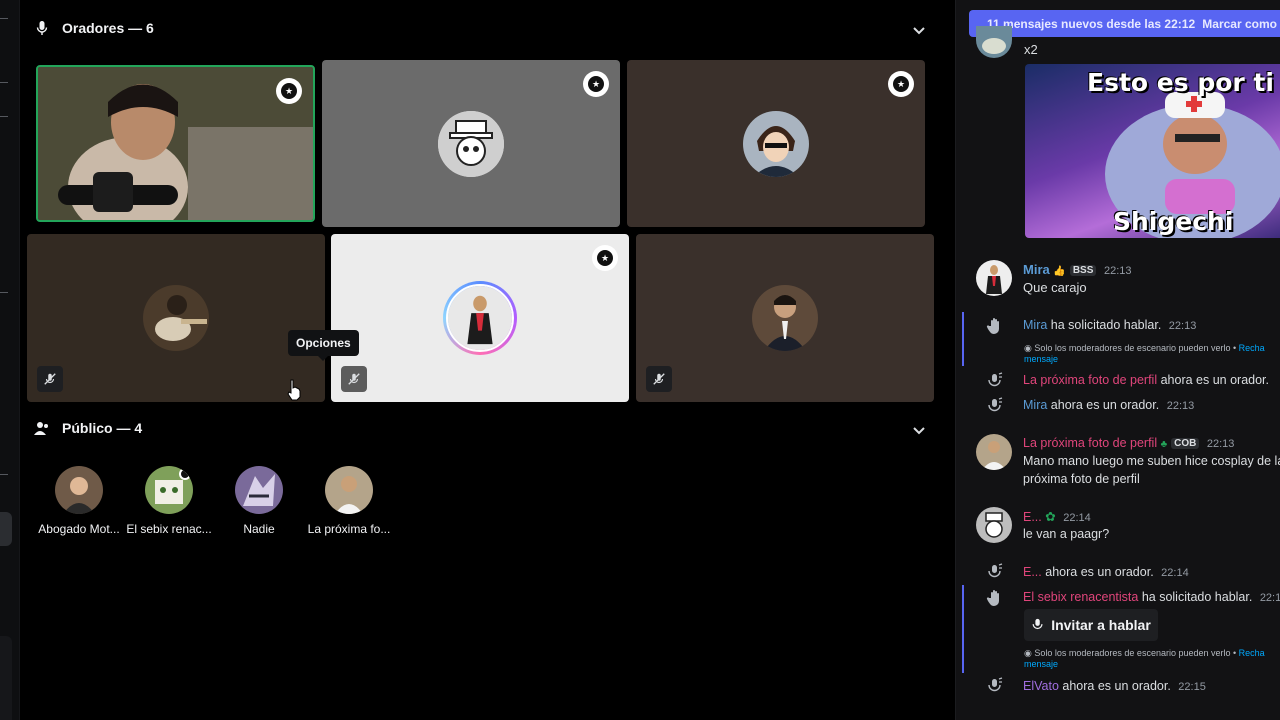 The height and width of the screenshot is (720, 1280). Describe the element at coordinates (6, 678) in the screenshot. I see `rail-bottom-panel` at that location.